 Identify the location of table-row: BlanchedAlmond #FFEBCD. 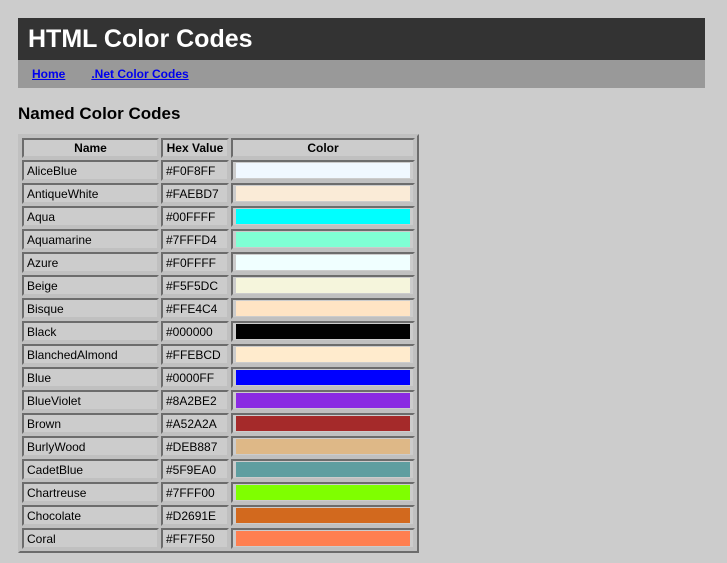
(218, 354).